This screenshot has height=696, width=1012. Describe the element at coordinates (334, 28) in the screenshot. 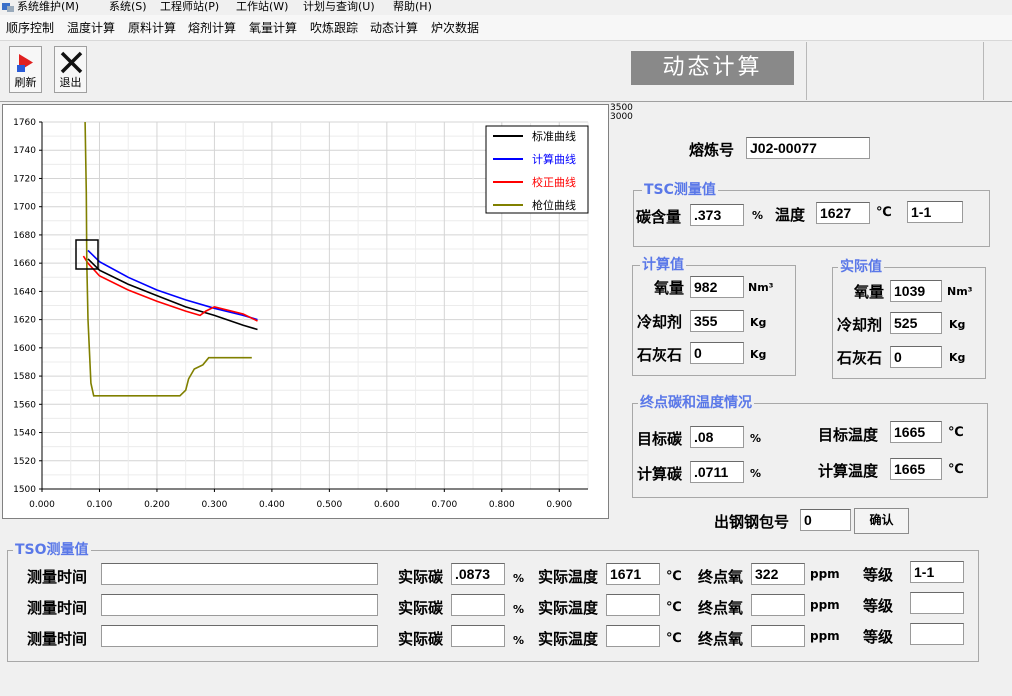

I see `nav-item-blow-tracking: 吹炼跟踪` at that location.